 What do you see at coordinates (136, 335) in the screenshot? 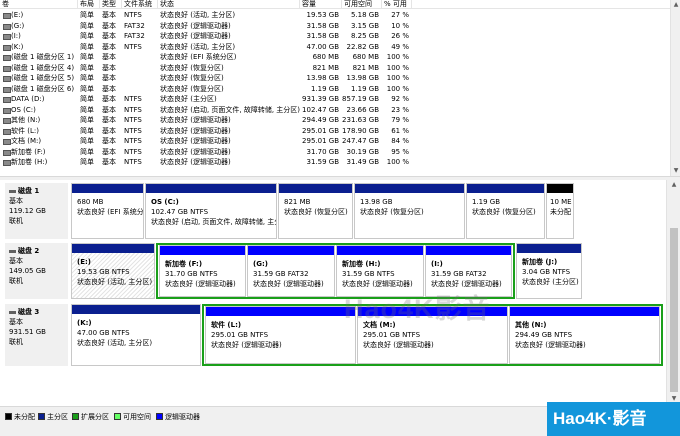
I see `partition-k: (K:) 47.00 GB NTFS 状态良好 (活动, 主分区)` at bounding box center [136, 335].